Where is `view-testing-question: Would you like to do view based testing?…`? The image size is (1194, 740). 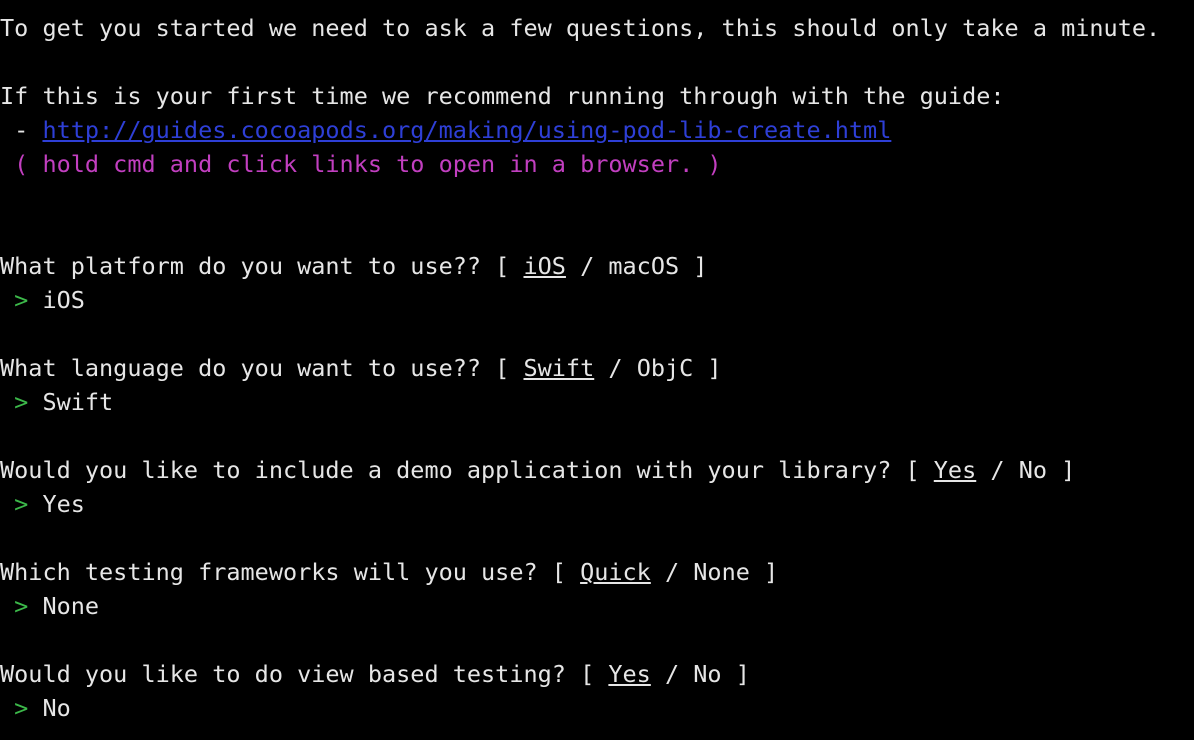
view-testing-question: Would you like to do view based testing?… is located at coordinates (375, 674).